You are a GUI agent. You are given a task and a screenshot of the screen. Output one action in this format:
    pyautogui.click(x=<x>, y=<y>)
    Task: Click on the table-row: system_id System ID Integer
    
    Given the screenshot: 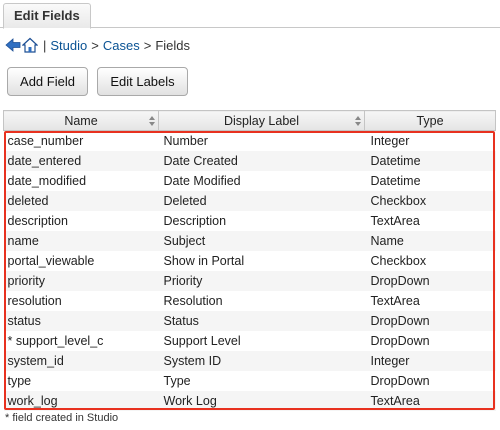 What is the action you would take?
    pyautogui.click(x=249, y=360)
    